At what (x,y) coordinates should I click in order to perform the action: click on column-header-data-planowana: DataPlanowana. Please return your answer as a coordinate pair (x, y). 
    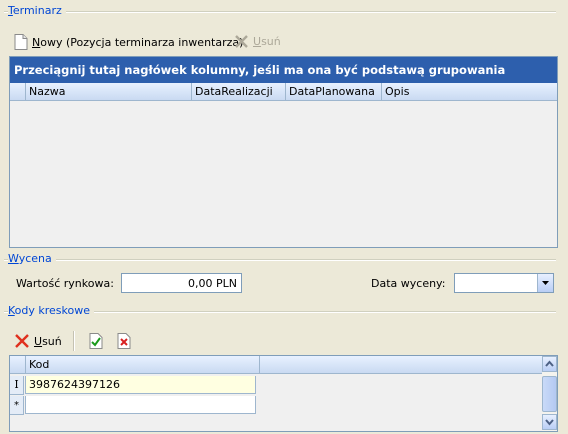
    Looking at the image, I should click on (334, 91).